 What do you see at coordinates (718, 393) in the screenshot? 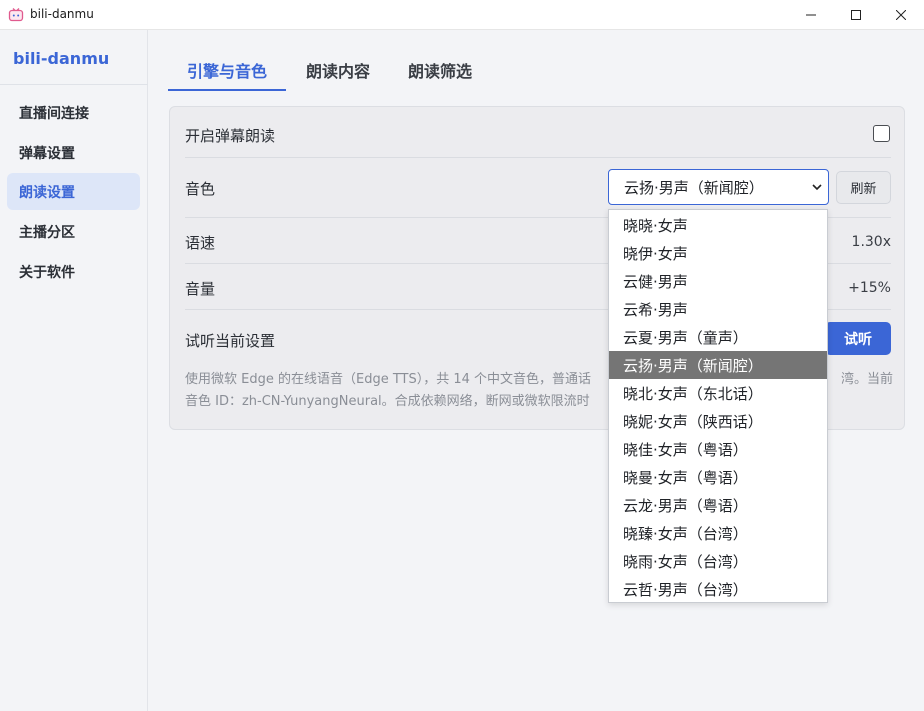
I see `voice-option: 晓北·女声（东北话）` at bounding box center [718, 393].